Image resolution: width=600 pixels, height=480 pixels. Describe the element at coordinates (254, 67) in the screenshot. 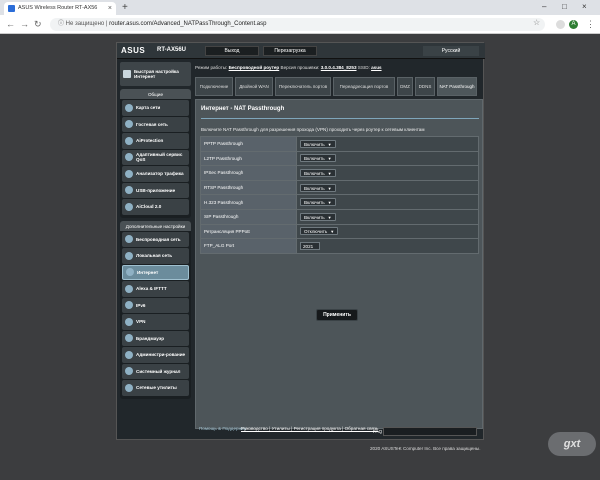

I see `mode-value-link: Беспроводной роутер` at that location.